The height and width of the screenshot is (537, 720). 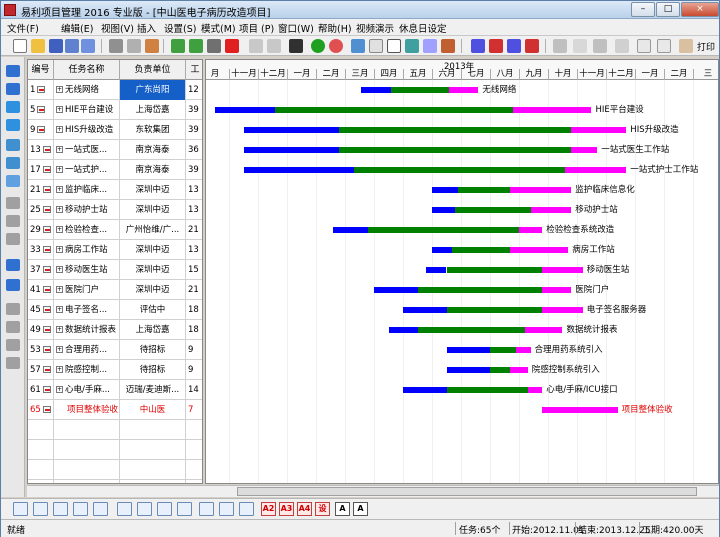 What do you see at coordinates (376, 46) in the screenshot?
I see `copy-icon` at bounding box center [376, 46].